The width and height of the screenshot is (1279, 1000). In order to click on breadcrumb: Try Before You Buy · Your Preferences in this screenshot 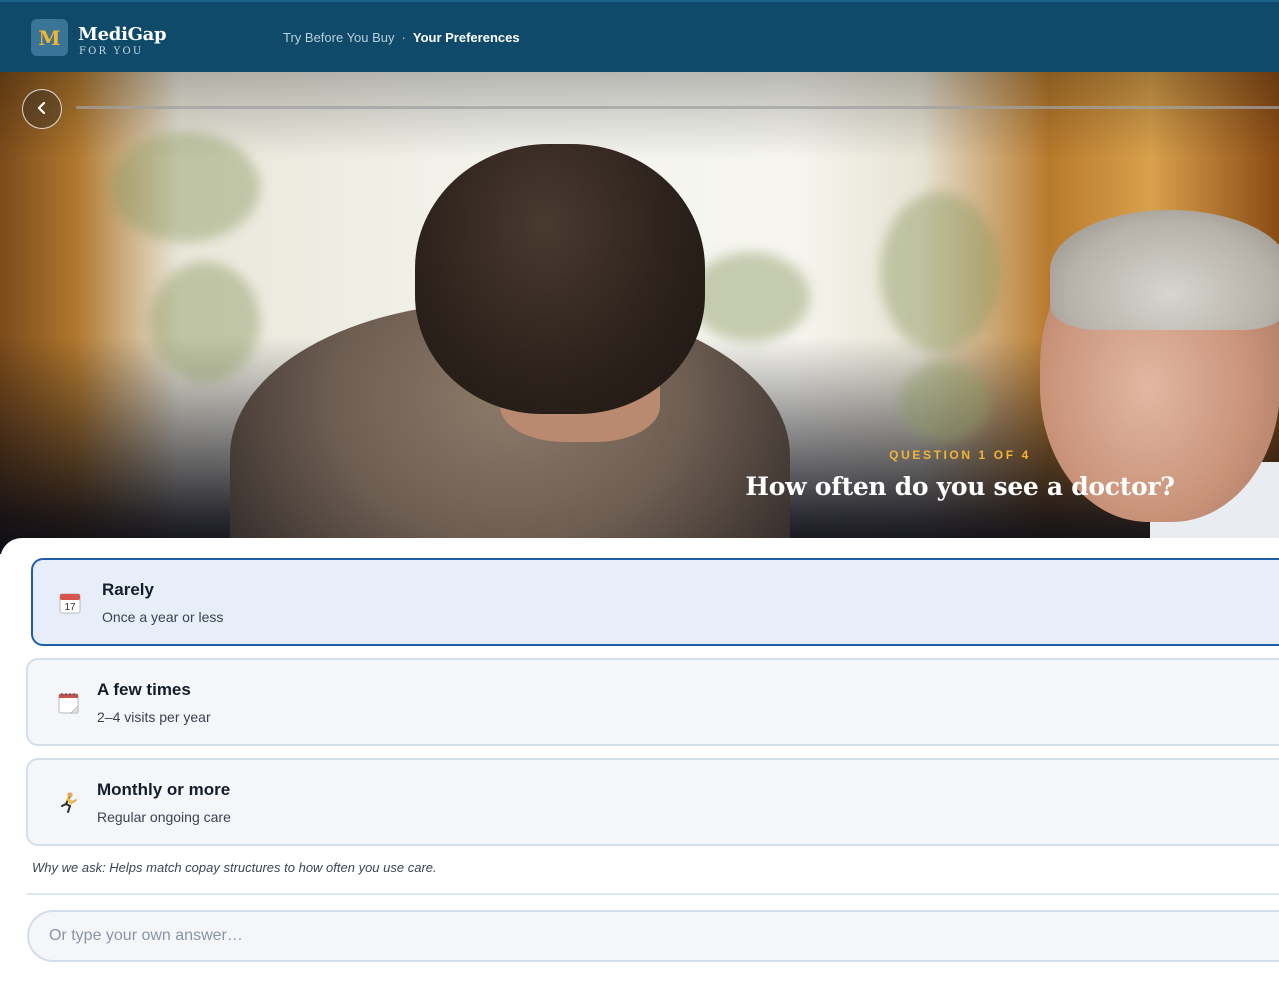, I will do `click(401, 37)`.